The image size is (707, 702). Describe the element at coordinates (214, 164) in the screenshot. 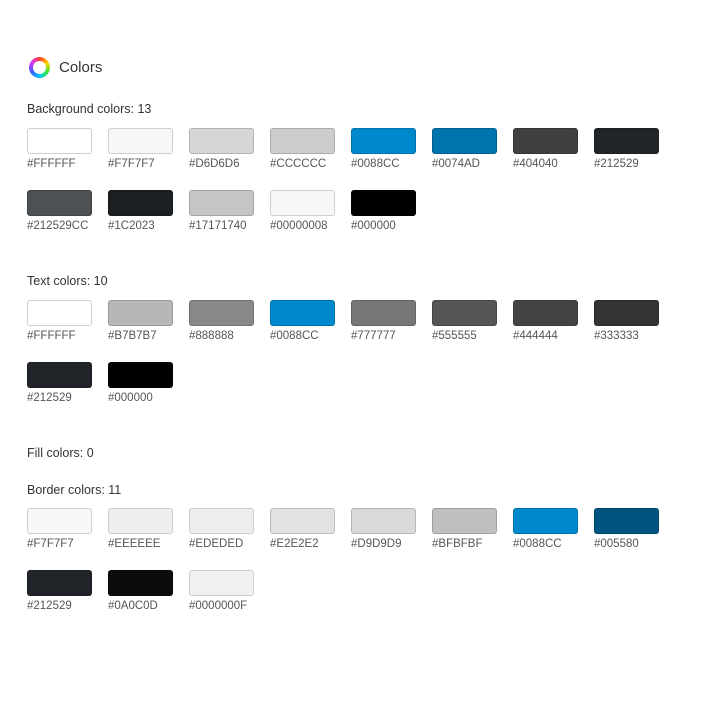

I see `color-hex-label: #D6D6D6` at that location.